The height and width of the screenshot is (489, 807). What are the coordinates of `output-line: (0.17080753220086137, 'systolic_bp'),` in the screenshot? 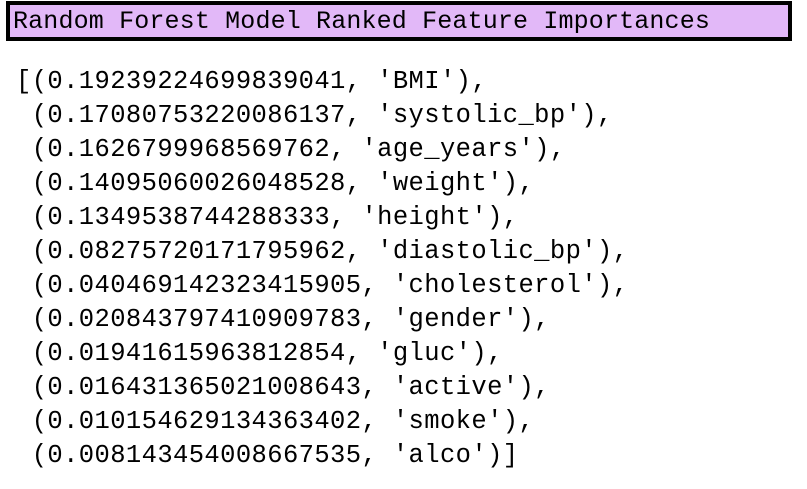 It's located at (314, 115).